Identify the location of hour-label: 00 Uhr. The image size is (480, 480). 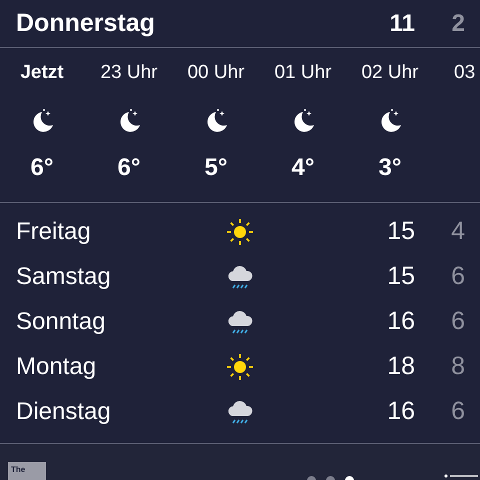
(216, 73).